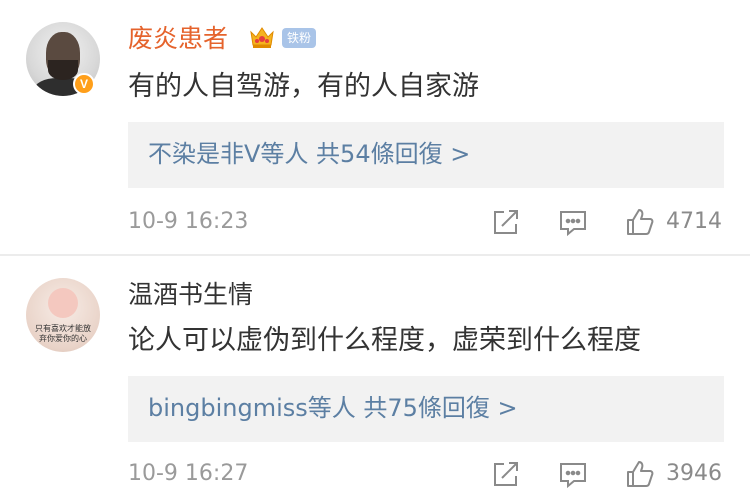  I want to click on username: 温酒书生情, so click(190, 295).